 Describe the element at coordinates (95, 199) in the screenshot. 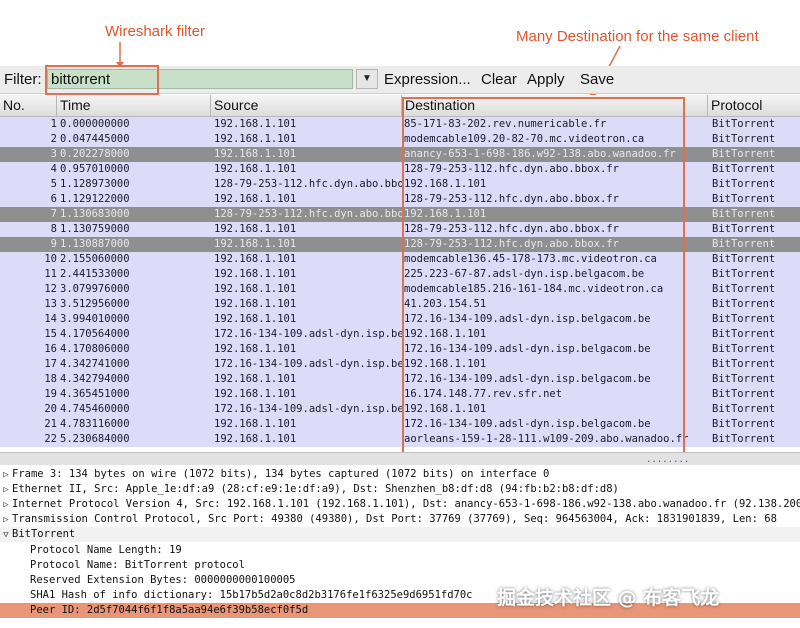

I see `cell-time: 1.129122000` at that location.